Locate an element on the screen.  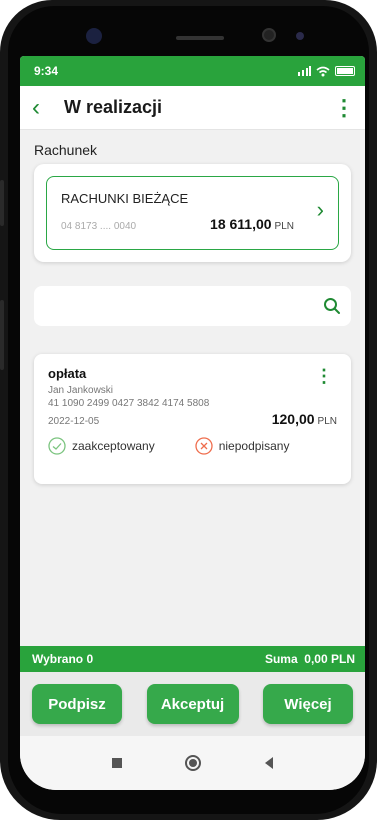
summary-bar: Wybrano 0 Suma 0,00 PLN is located at coordinates (192, 659).